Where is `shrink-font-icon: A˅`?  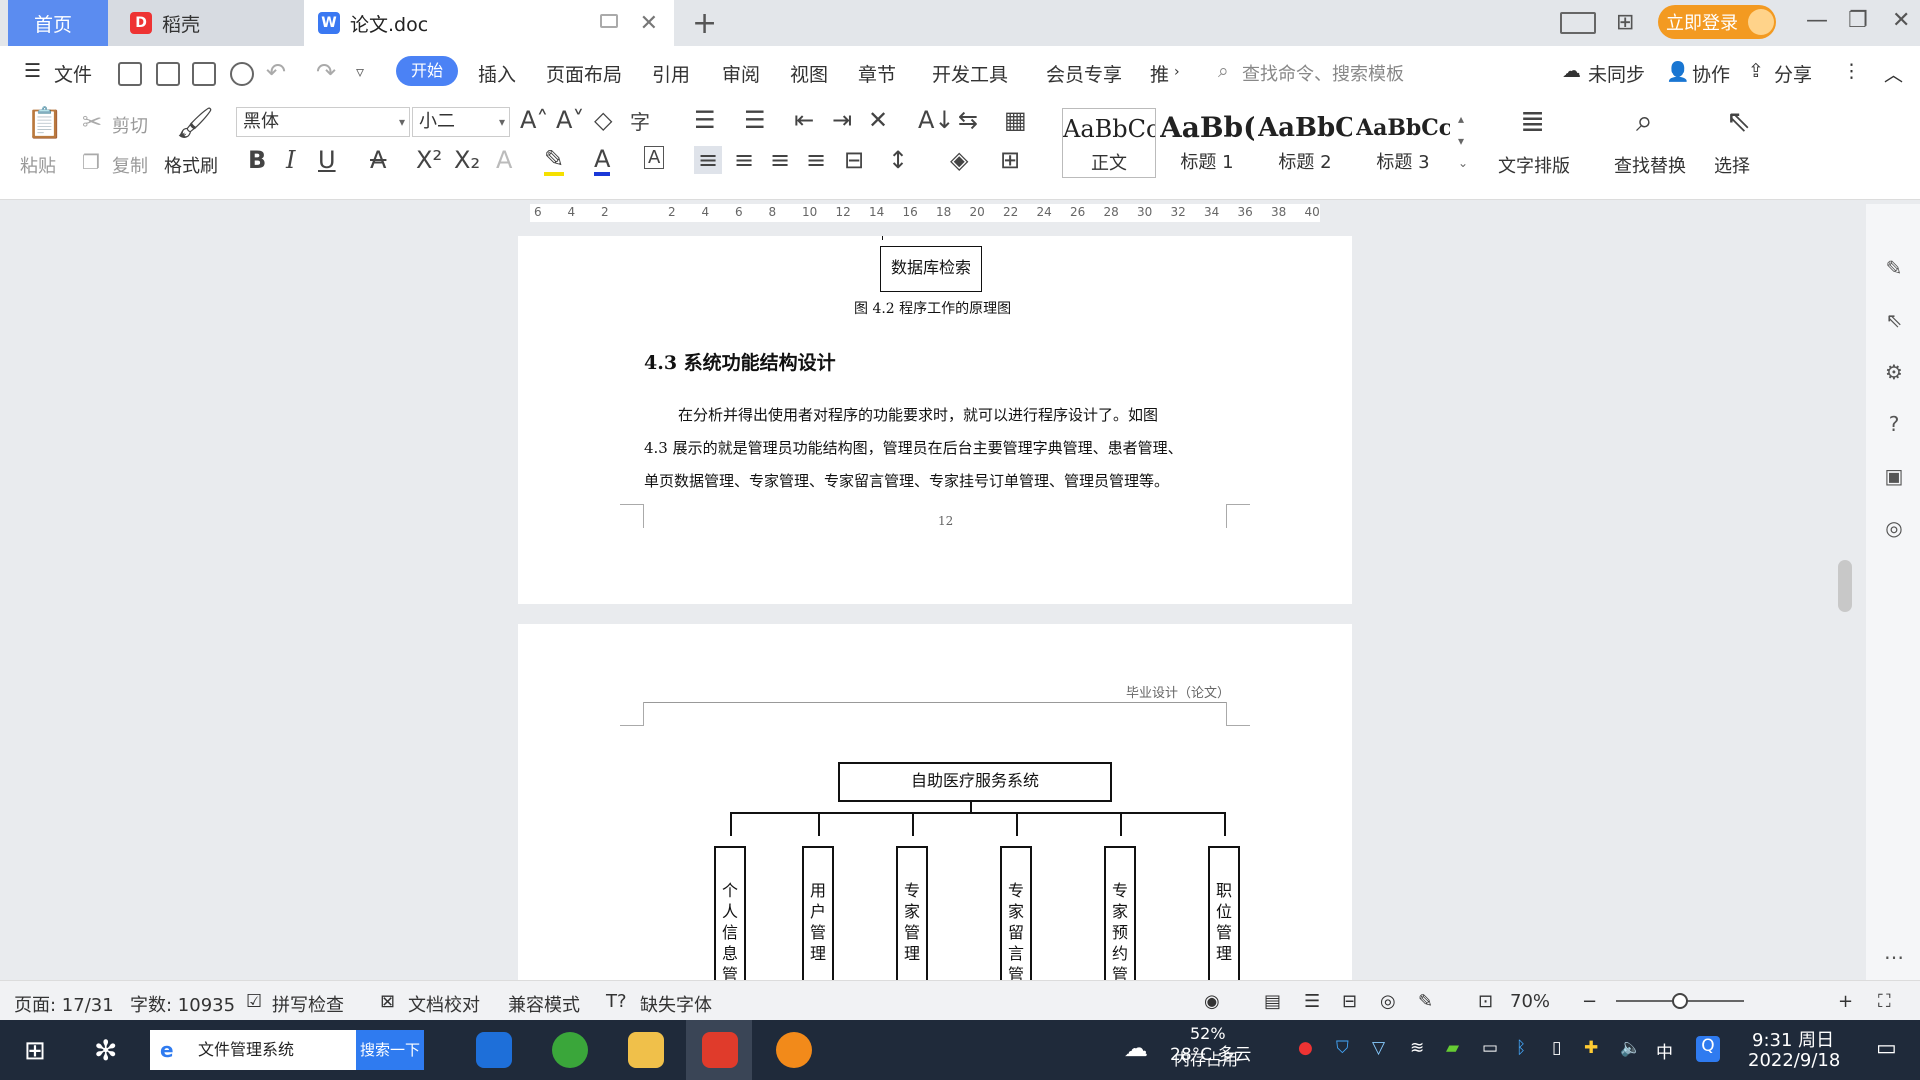 shrink-font-icon: A˅ is located at coordinates (570, 120).